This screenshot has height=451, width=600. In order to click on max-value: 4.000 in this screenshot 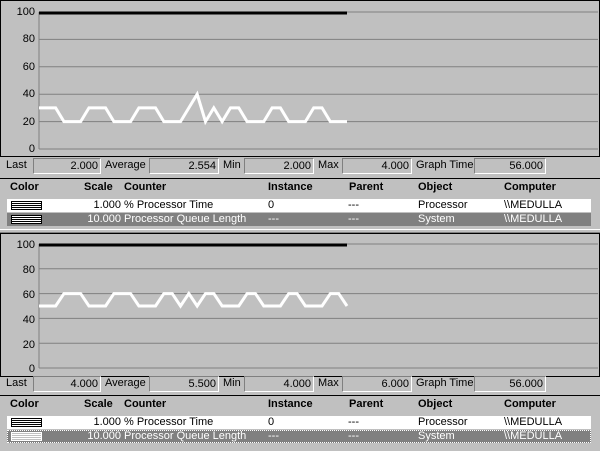, I will do `click(377, 166)`.